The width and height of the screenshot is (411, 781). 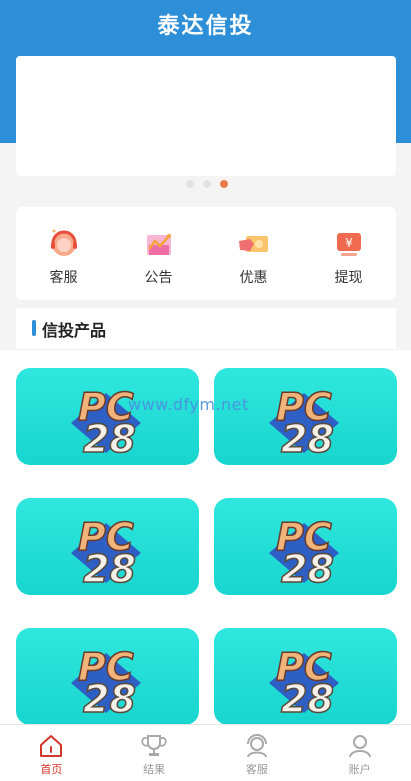 What do you see at coordinates (34, 328) in the screenshot?
I see `section-accent-bar` at bounding box center [34, 328].